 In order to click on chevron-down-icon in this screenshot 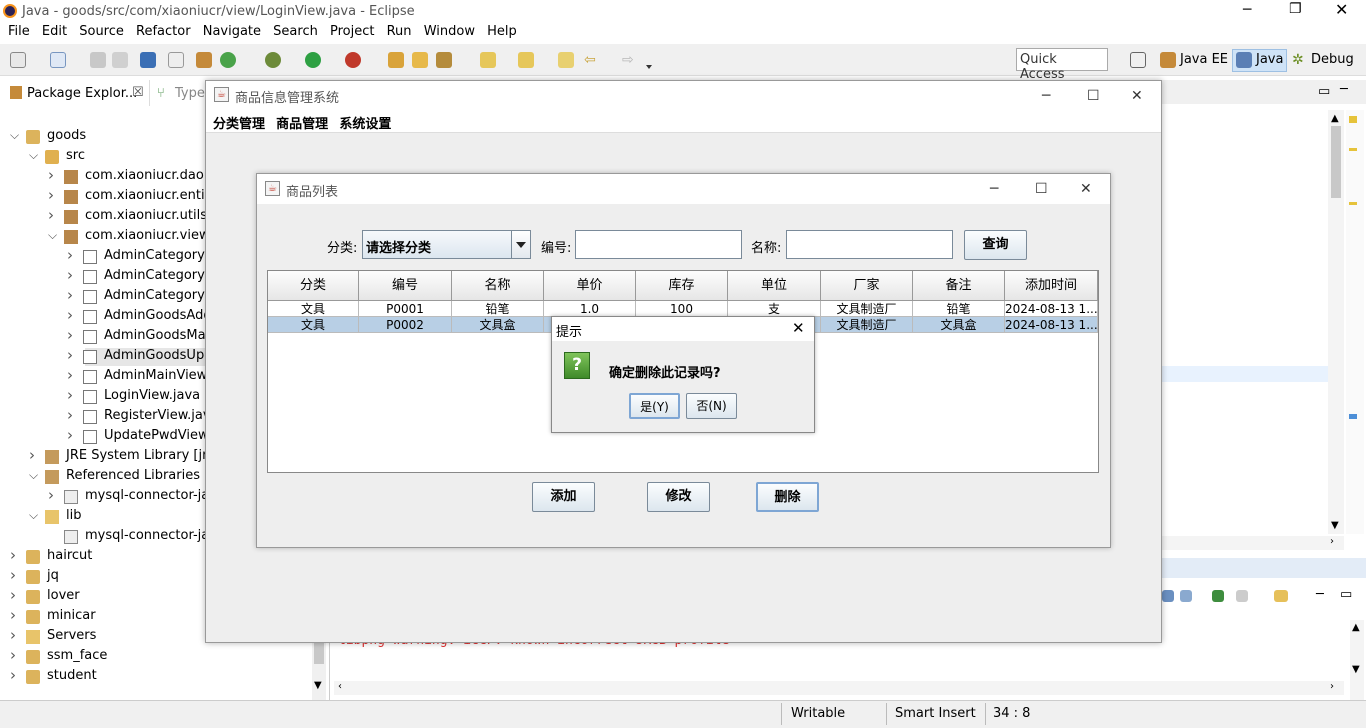, I will do `click(649, 65)`.